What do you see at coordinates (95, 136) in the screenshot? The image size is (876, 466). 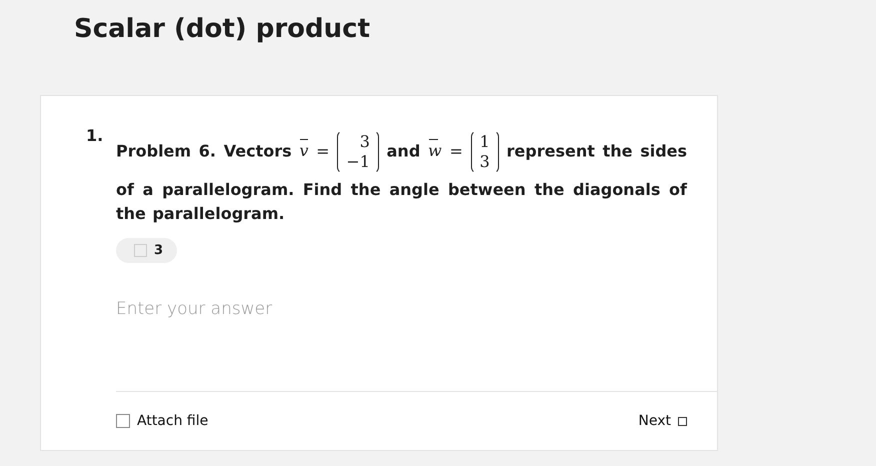 I see `question-number: 1.` at bounding box center [95, 136].